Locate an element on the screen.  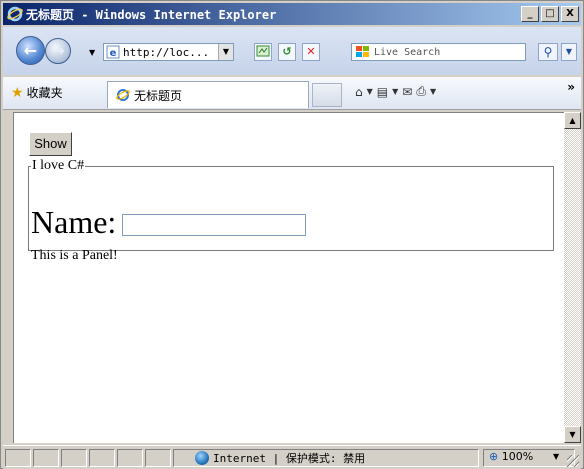
scroll-up-icon: ▲ is located at coordinates (572, 120).